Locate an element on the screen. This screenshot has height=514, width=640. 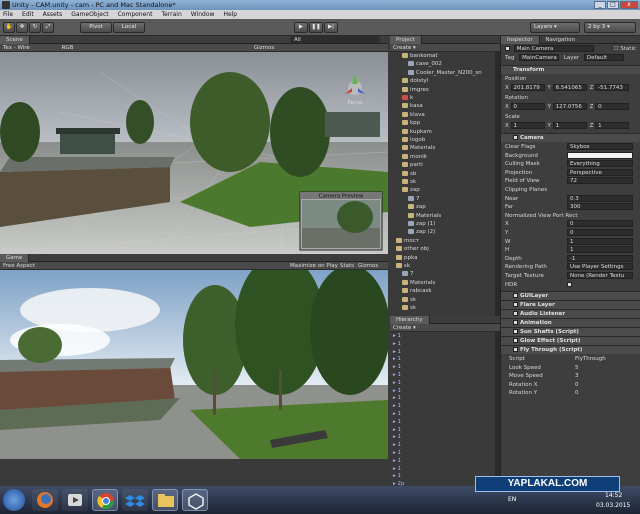
static-checkbox: ☐ Static is located at coordinates (625, 49).